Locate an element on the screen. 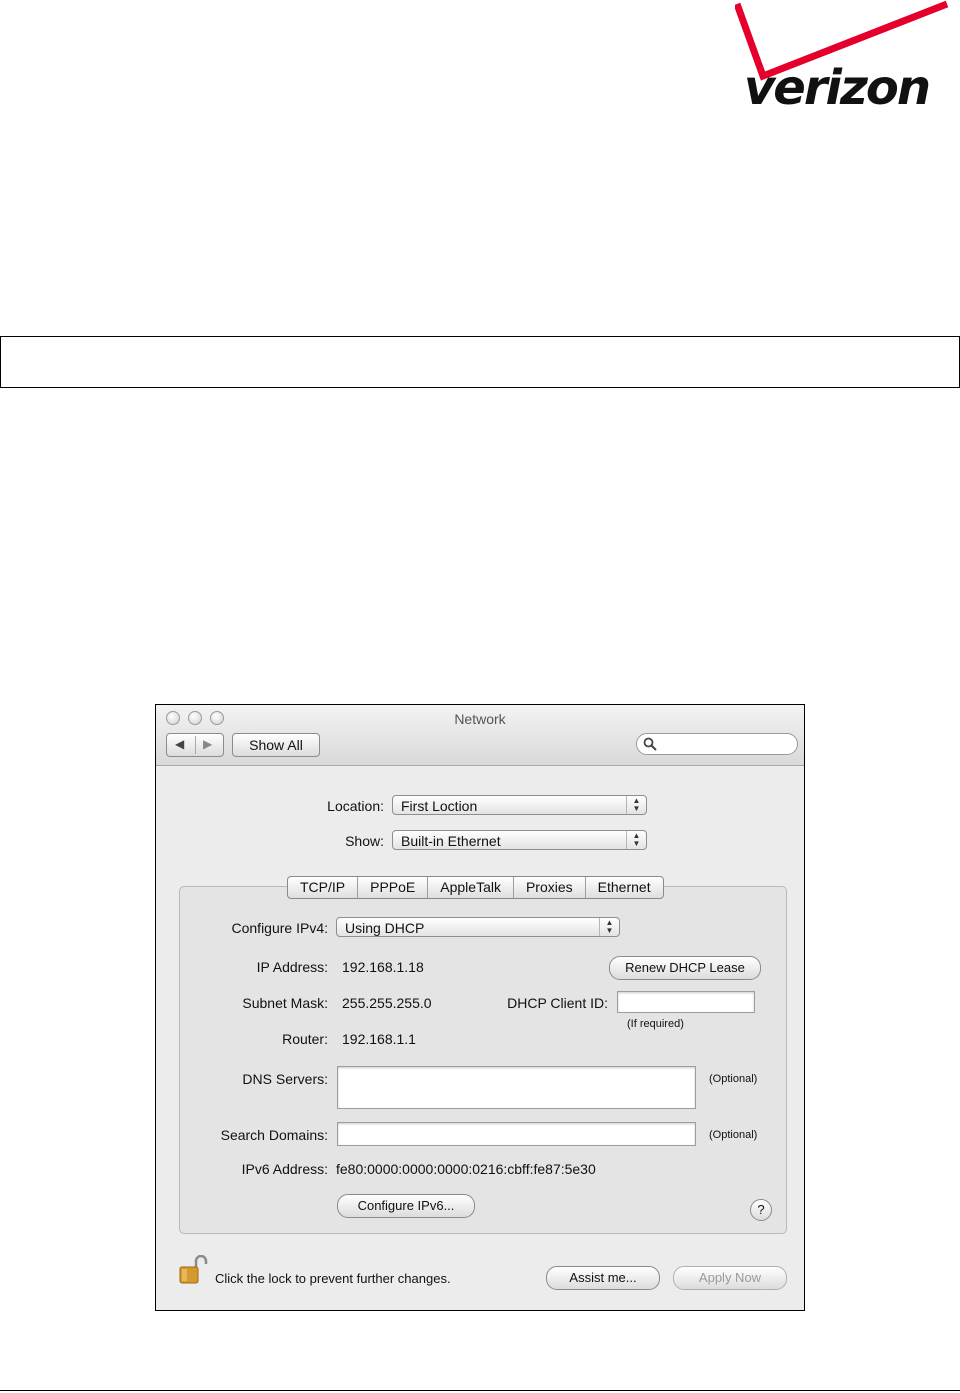  show-value: Built-in Ethernet is located at coordinates (451, 841).